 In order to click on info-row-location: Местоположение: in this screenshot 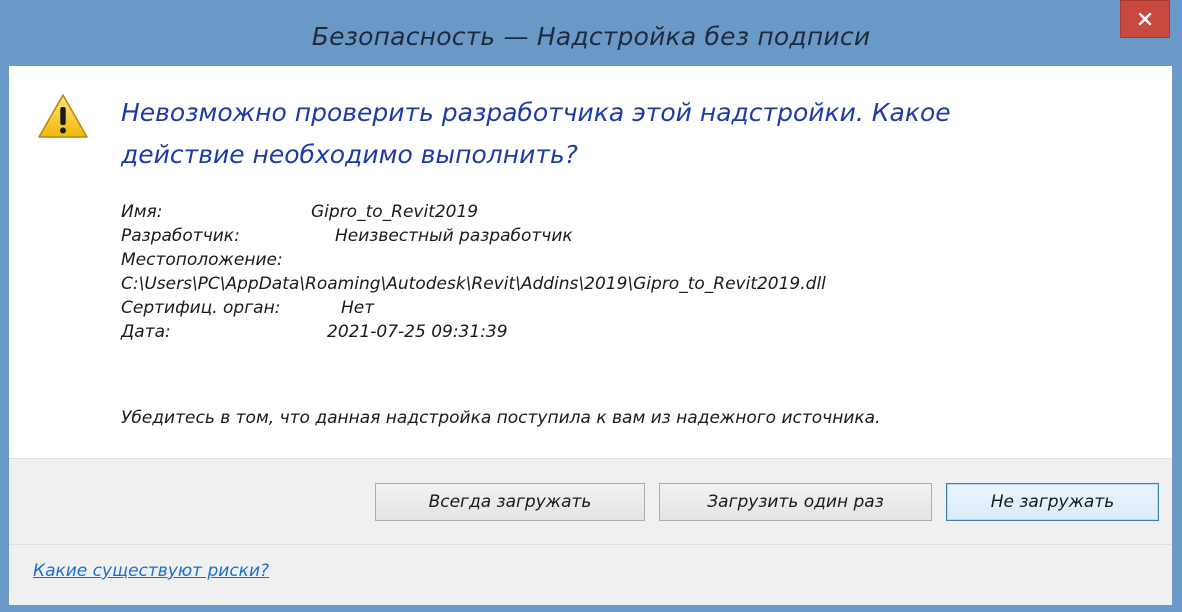, I will do `click(202, 262)`.